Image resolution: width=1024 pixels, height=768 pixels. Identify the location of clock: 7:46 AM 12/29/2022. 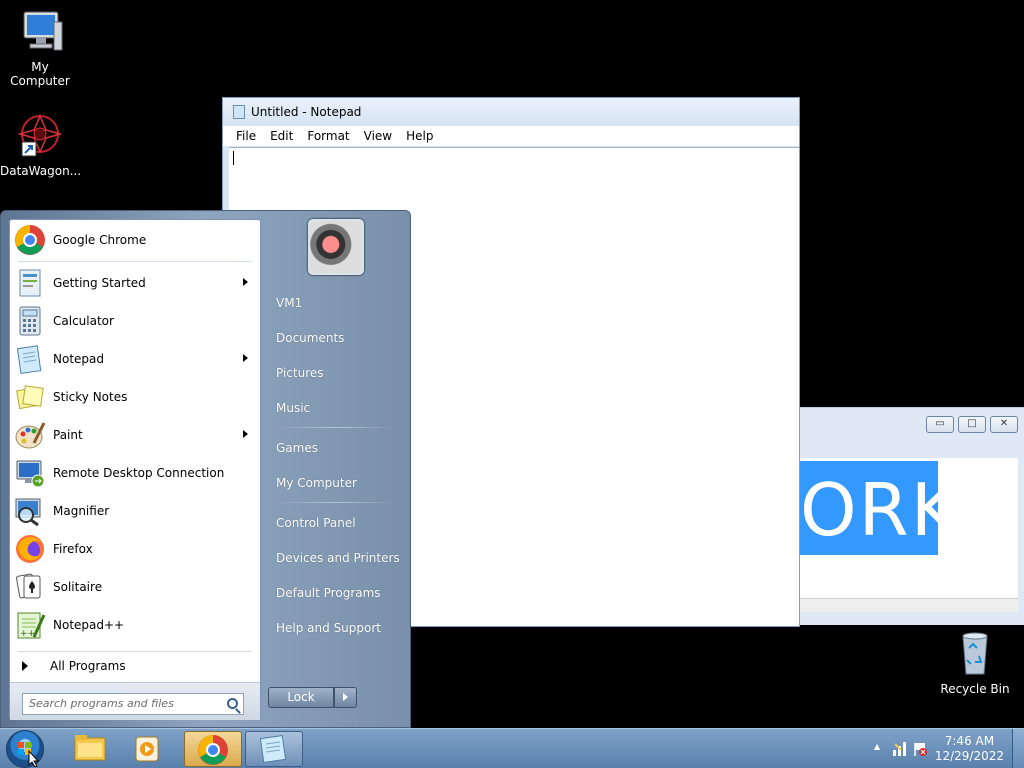
(969, 749).